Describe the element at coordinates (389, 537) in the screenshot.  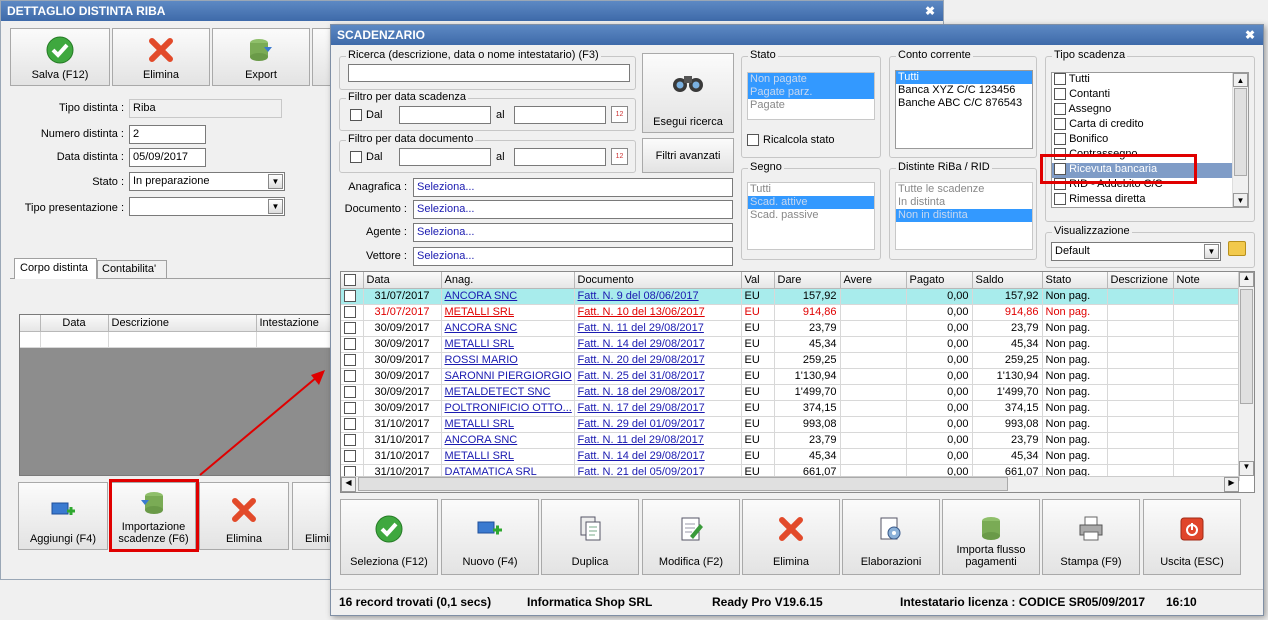
I see `seleziona-button: Seleziona (F12)` at that location.